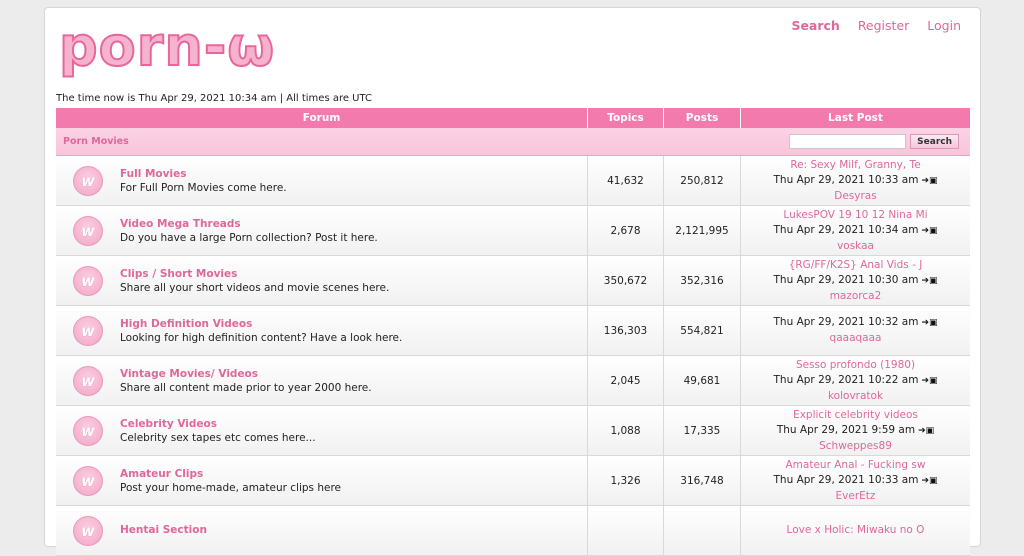 The height and width of the screenshot is (556, 1024). What do you see at coordinates (855, 415) in the screenshot?
I see `last-post-topic-link: Explicit celebrity videos` at bounding box center [855, 415].